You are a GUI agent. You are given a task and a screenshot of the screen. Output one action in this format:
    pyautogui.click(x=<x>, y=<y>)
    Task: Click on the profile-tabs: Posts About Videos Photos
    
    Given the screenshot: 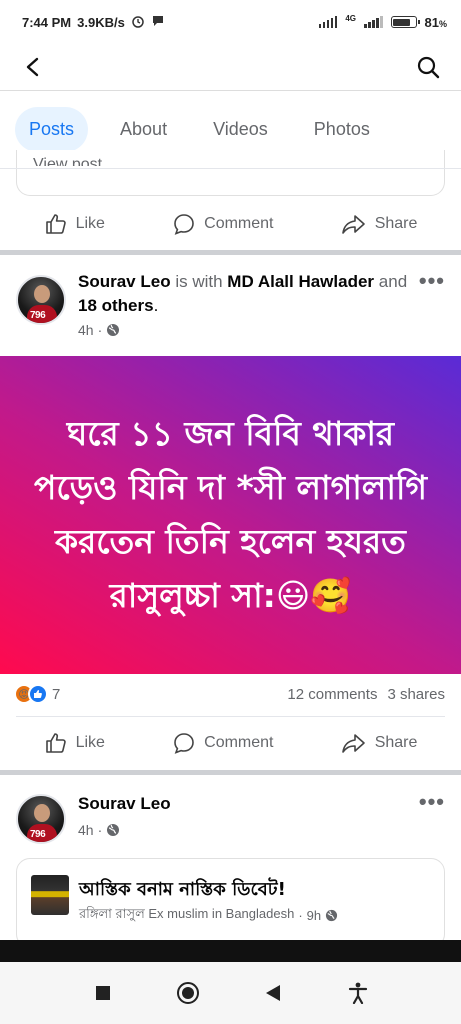 What is the action you would take?
    pyautogui.click(x=230, y=129)
    